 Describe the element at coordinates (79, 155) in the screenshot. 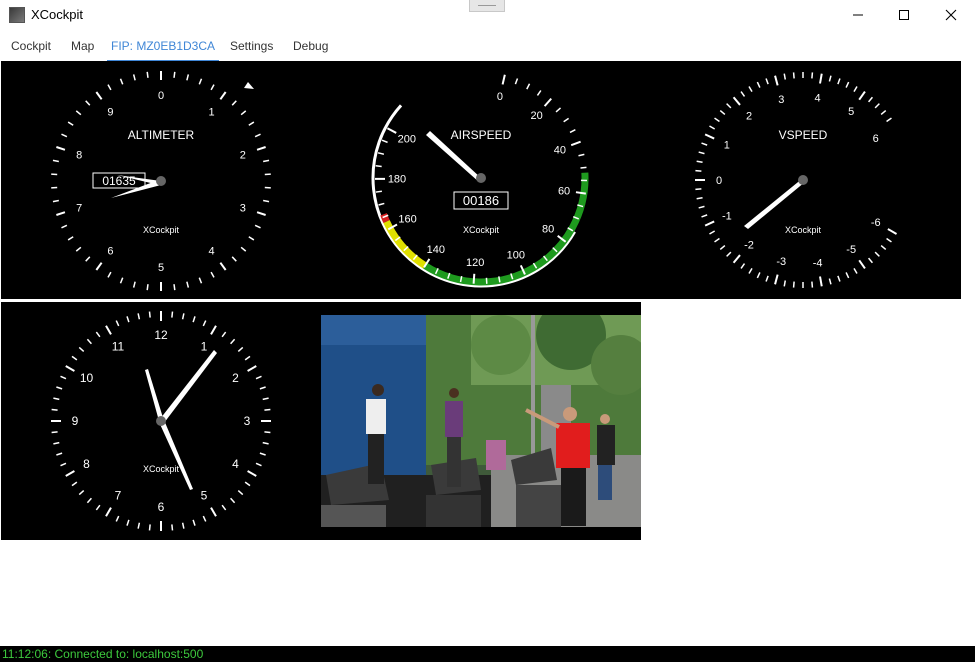

I see `altimeter-dial-label: 8` at that location.